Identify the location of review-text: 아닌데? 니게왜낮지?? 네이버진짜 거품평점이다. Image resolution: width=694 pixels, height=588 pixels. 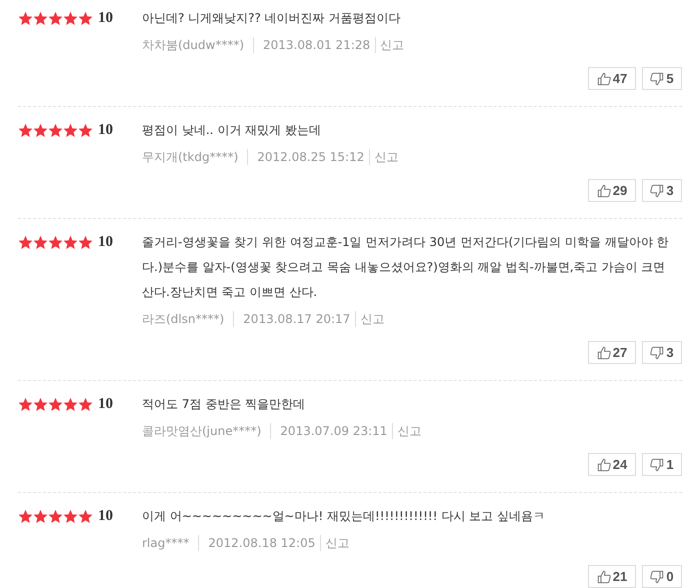
(272, 18).